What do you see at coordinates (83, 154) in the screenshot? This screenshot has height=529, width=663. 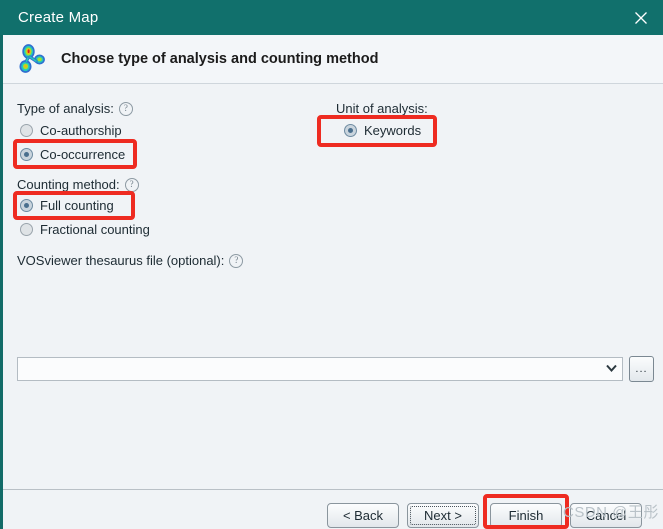 I see `radio-label: Co-occurrence` at bounding box center [83, 154].